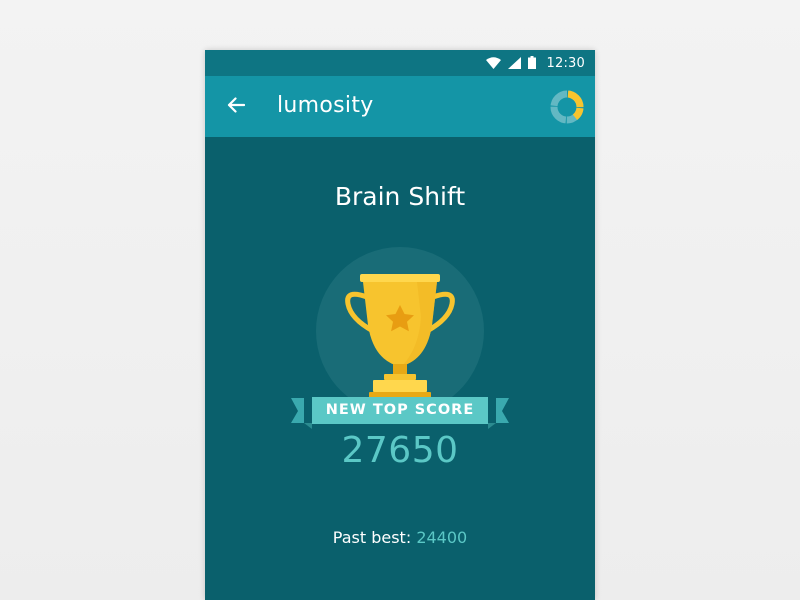 This screenshot has height=600, width=800. I want to click on new-top-score-banner: NEW TOP SCORE, so click(400, 410).